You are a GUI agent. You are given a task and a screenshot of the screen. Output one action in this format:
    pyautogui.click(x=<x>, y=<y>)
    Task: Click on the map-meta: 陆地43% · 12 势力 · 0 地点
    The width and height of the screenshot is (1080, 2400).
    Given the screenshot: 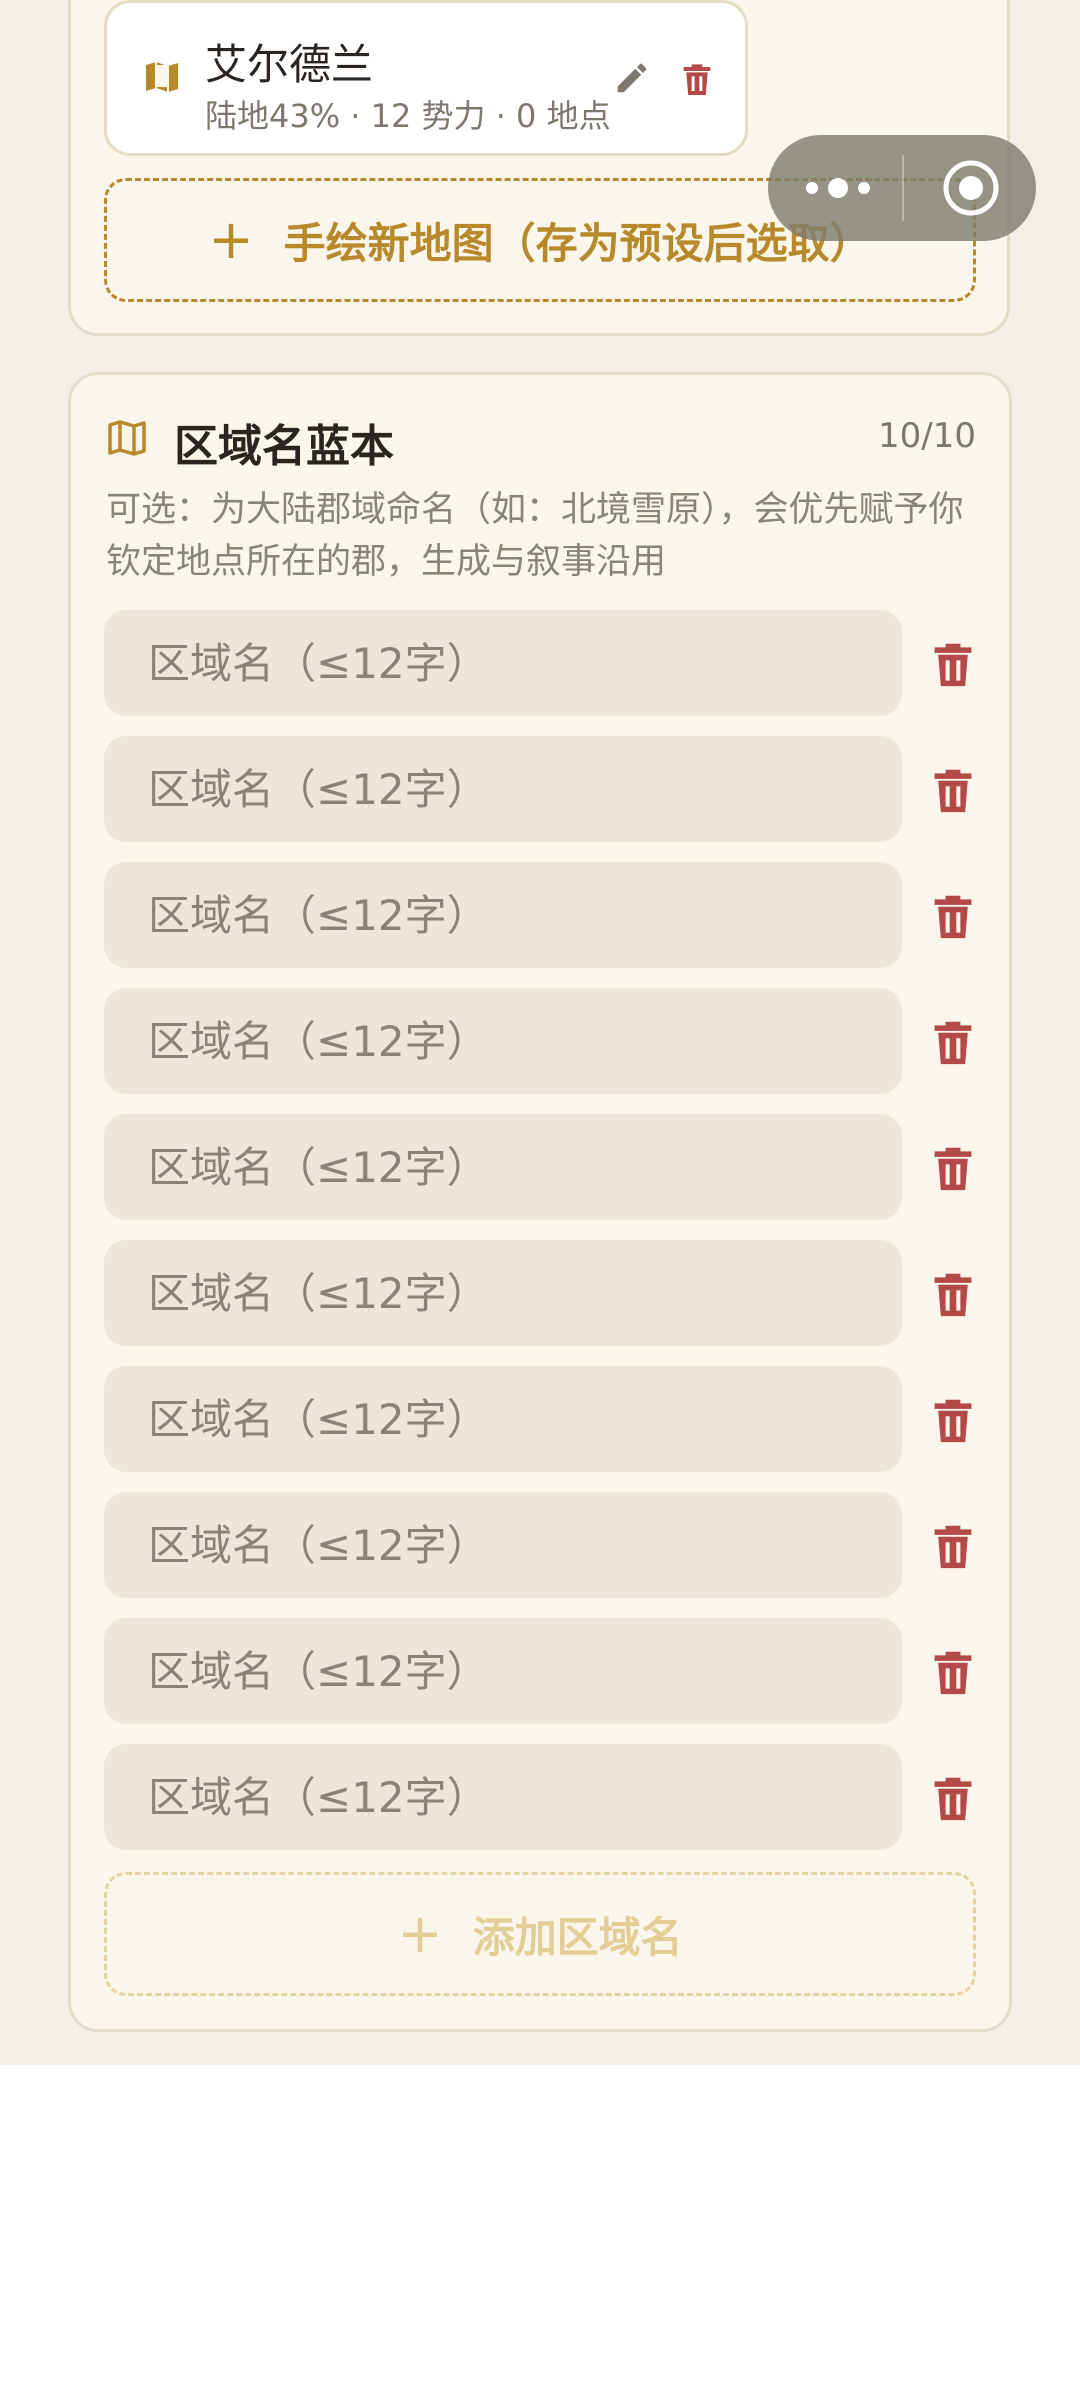 What is the action you would take?
    pyautogui.click(x=408, y=116)
    